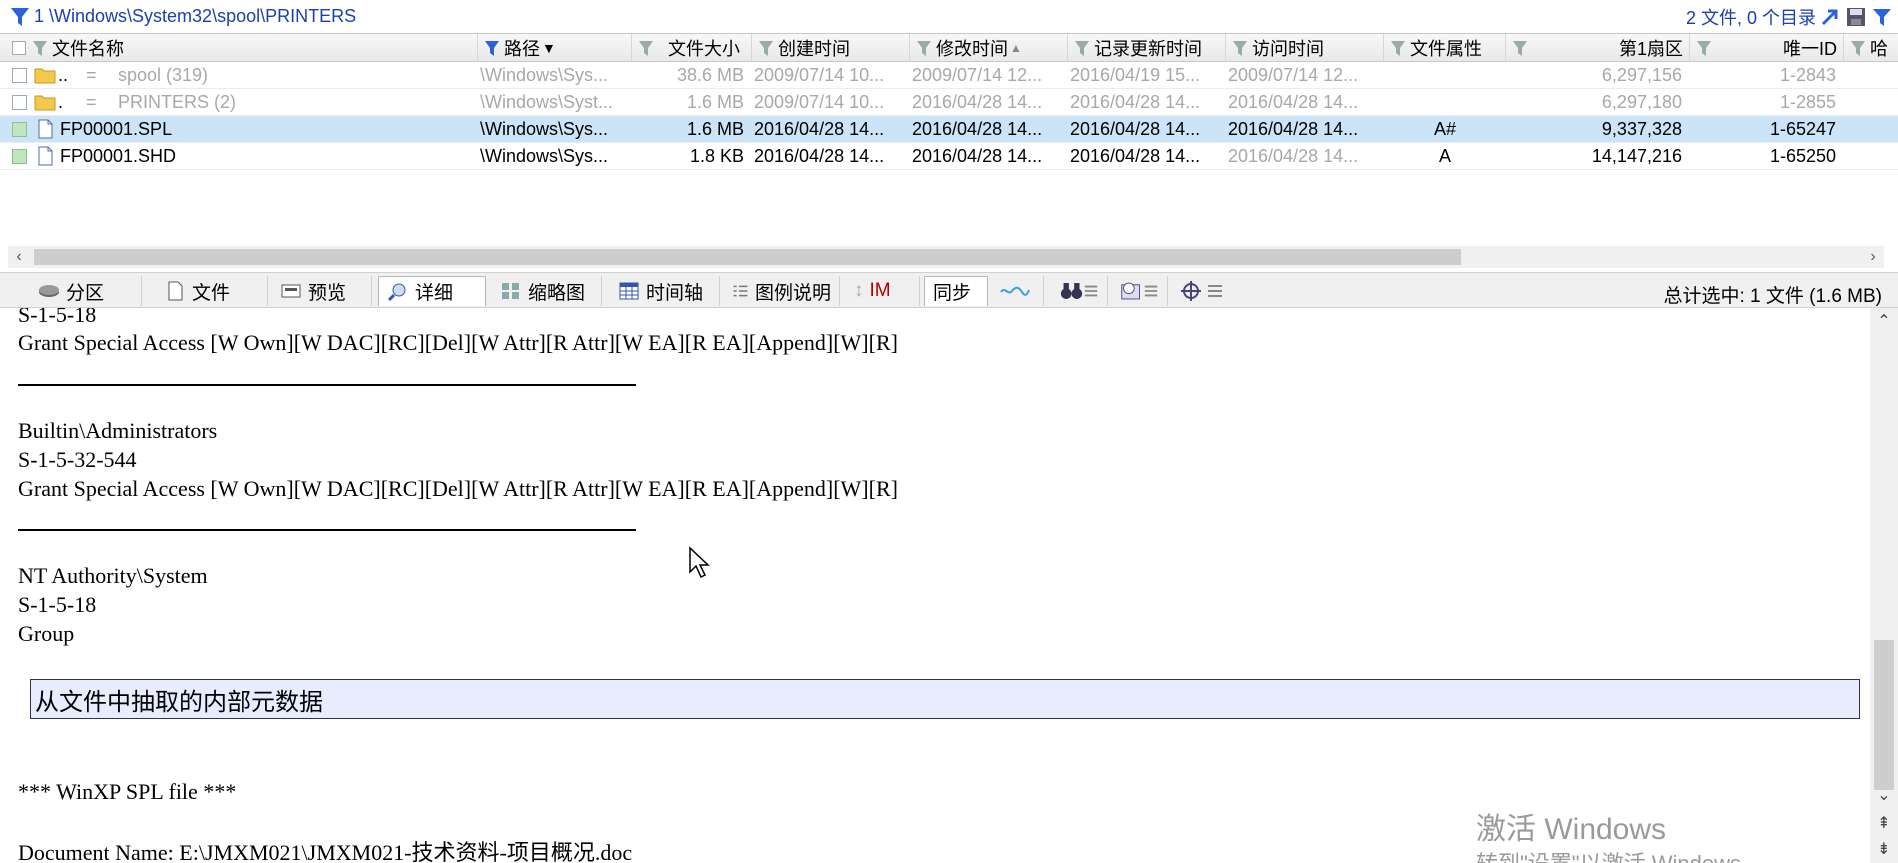 The image size is (1898, 863). I want to click on tab-file: 文件, so click(212, 291).